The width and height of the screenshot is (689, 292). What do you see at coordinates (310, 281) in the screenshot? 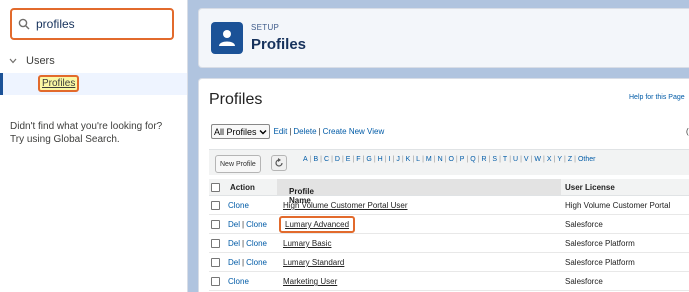
I see `profile-name-link: Marketing User` at bounding box center [310, 281].